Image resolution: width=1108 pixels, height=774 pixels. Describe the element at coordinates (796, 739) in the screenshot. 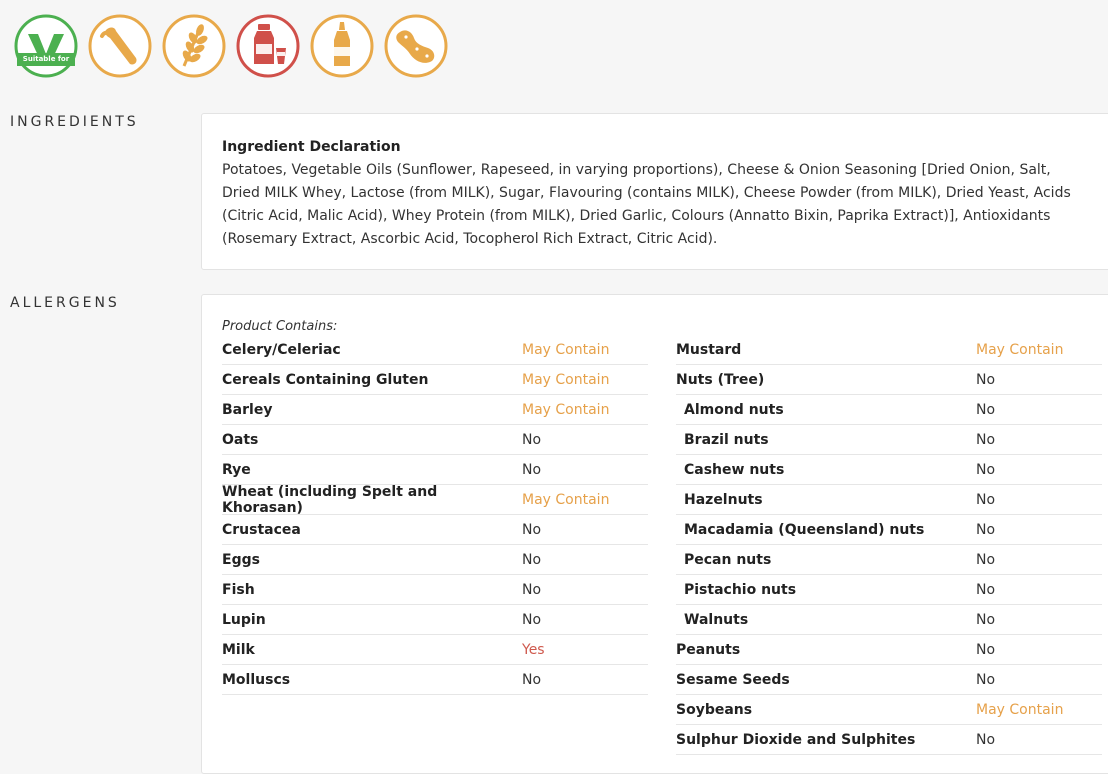

I see `allergen-name: Sulphur Dioxide and Sulphites` at that location.